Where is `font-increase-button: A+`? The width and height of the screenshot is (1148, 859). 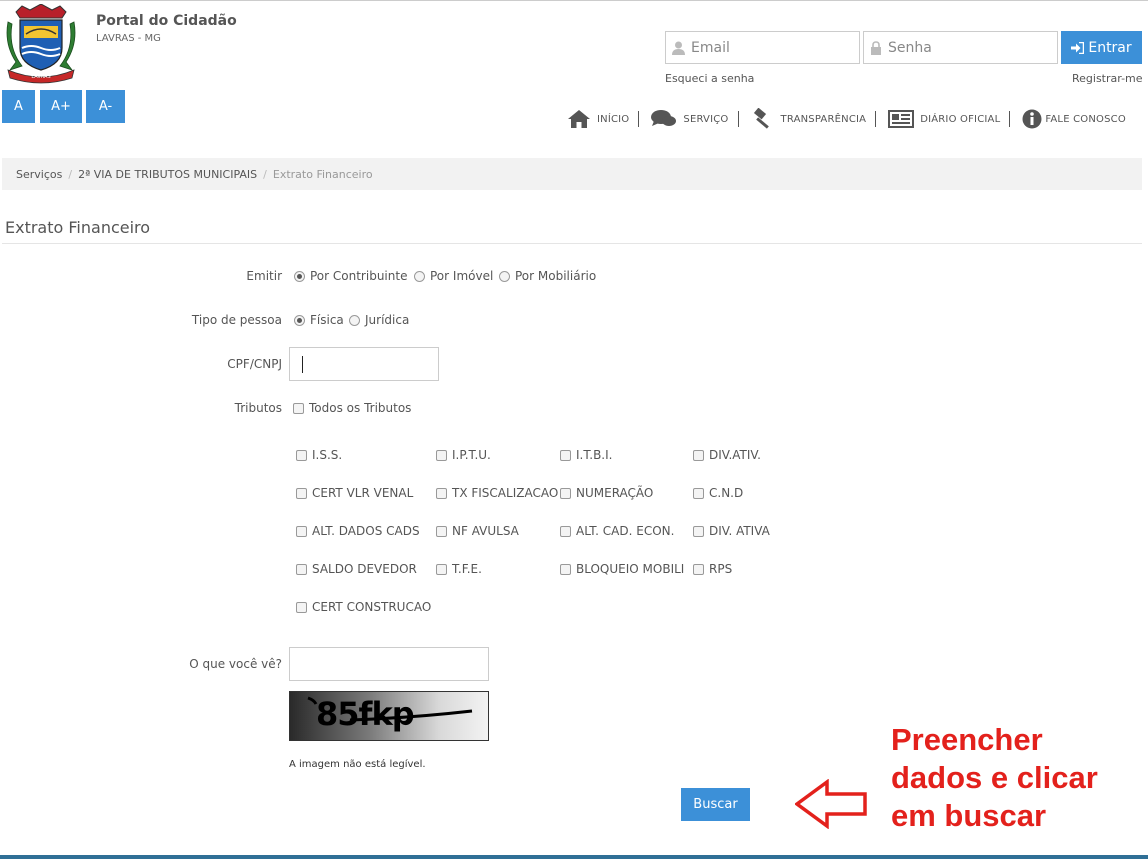
font-increase-button: A+ is located at coordinates (61, 106).